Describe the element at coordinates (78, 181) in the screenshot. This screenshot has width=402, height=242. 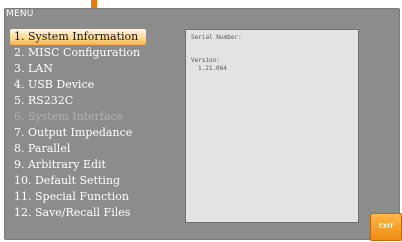
I see `menu-item-default-setting: 10. Default Setting` at that location.